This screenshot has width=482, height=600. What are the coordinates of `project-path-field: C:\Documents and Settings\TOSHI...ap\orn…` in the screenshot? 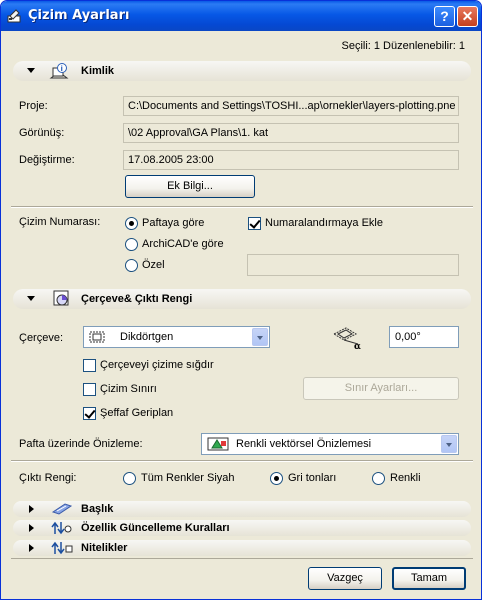 It's located at (291, 106).